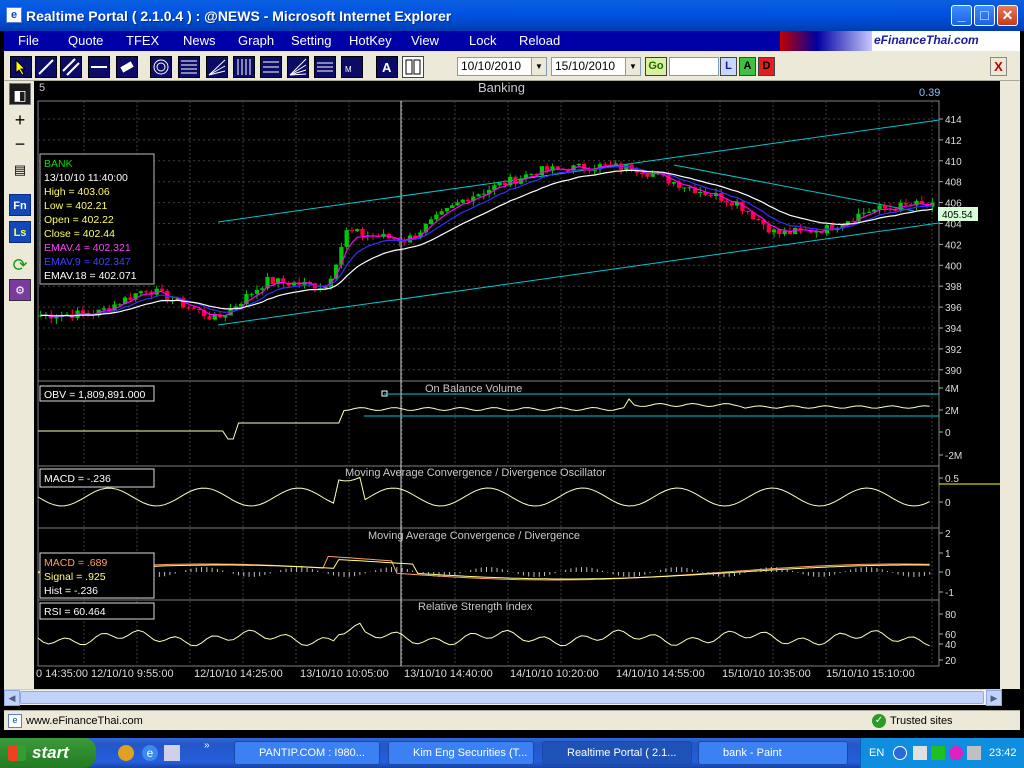 The image size is (1024, 768). Describe the element at coordinates (694, 66) in the screenshot. I see `symbol-input` at that location.